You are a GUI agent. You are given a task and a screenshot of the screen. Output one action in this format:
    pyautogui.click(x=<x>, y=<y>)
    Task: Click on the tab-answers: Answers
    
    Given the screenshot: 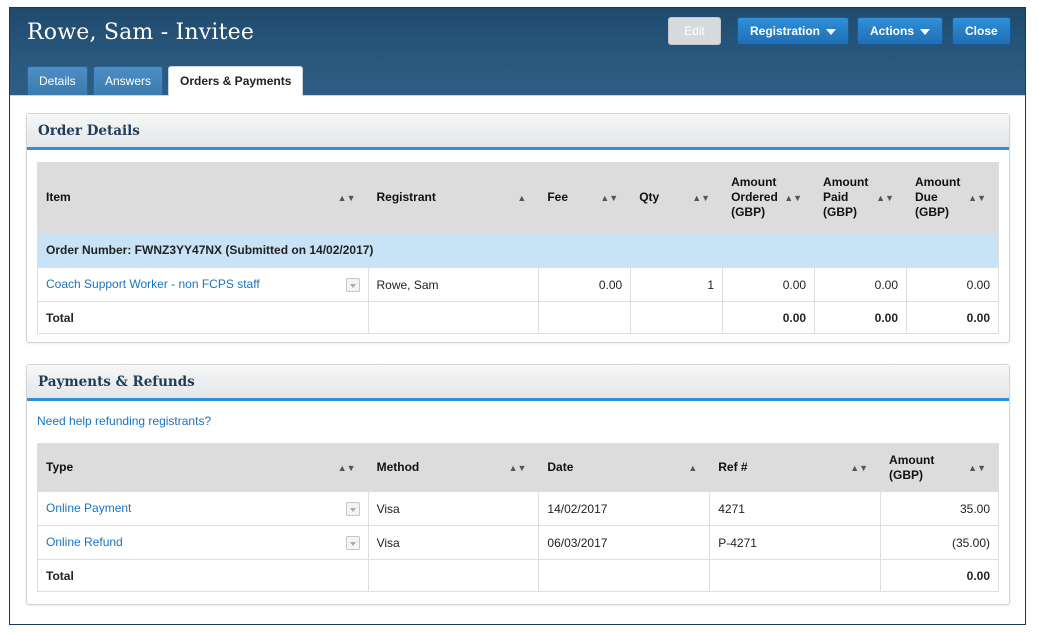 What is the action you would take?
    pyautogui.click(x=128, y=80)
    